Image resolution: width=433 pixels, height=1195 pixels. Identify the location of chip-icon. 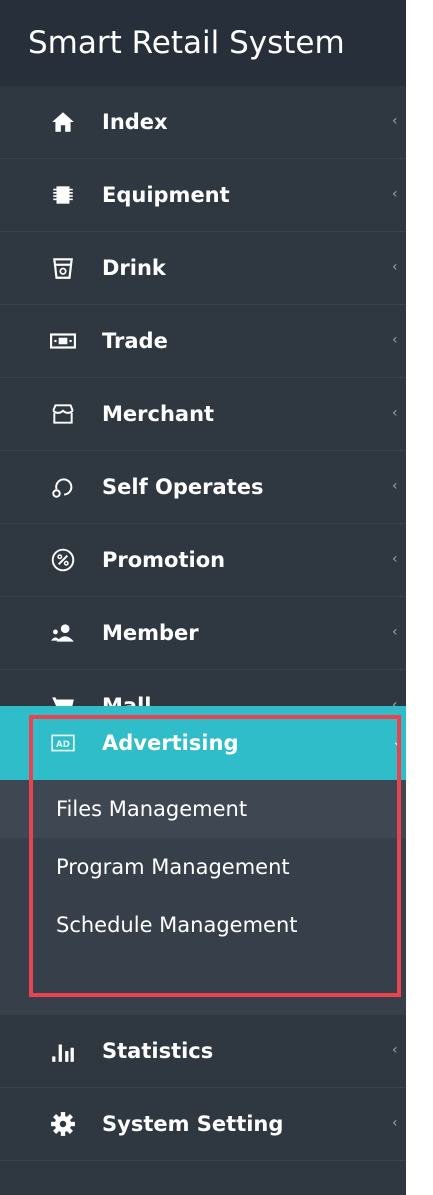
(63, 195).